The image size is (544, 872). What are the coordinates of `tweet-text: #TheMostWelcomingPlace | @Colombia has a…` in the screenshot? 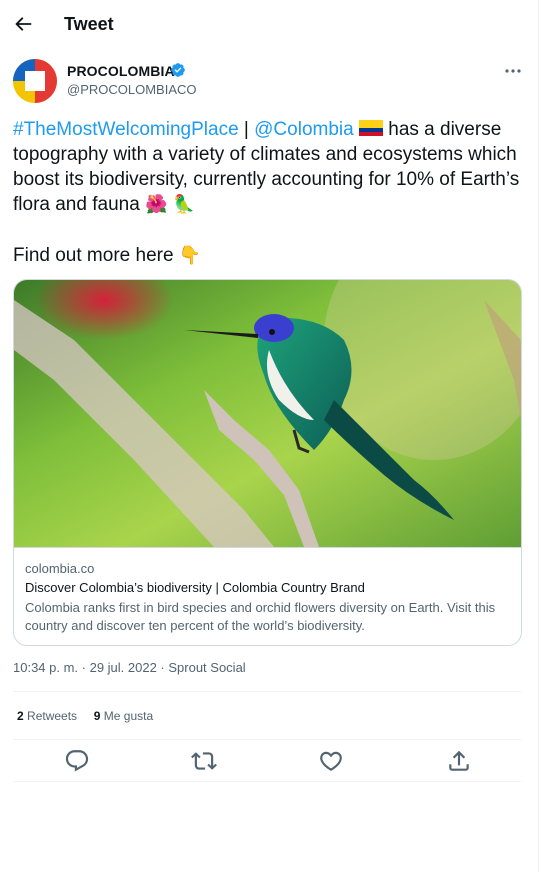 It's located at (269, 167).